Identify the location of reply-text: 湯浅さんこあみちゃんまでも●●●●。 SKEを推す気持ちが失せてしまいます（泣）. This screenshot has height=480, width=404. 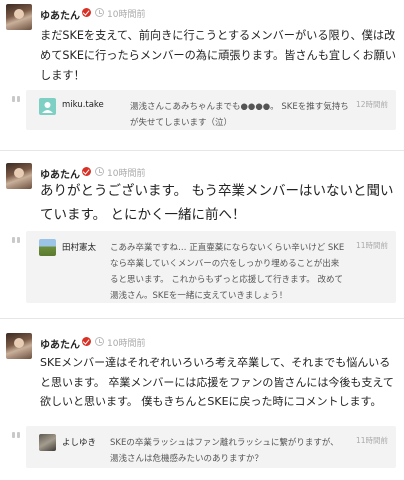
(239, 115).